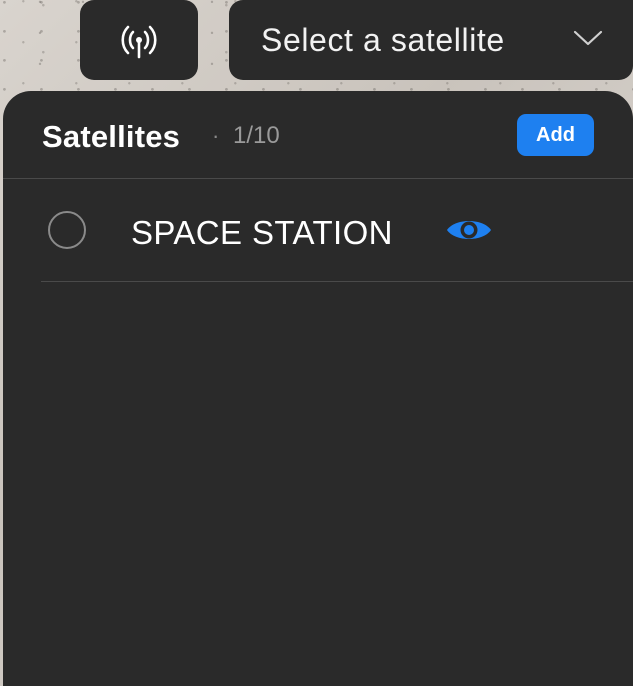 The height and width of the screenshot is (686, 633). I want to click on antenna-button, so click(139, 40).